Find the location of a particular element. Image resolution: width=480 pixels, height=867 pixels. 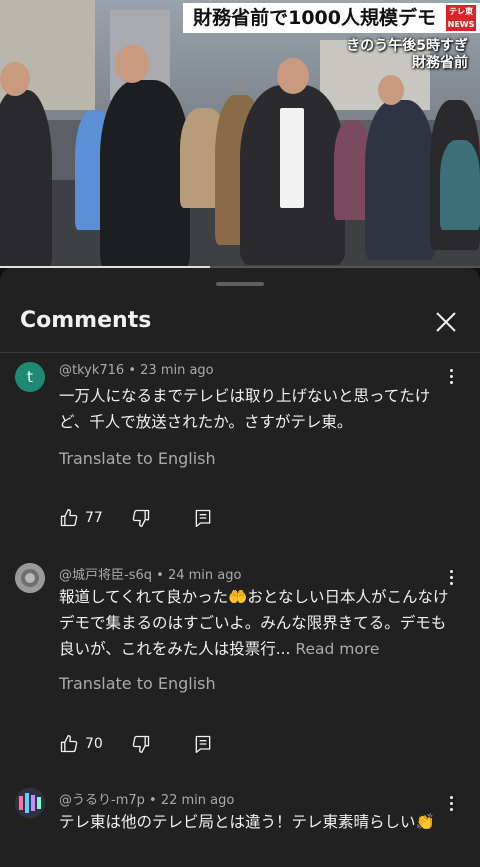

crowd-person-shirt is located at coordinates (292, 158).